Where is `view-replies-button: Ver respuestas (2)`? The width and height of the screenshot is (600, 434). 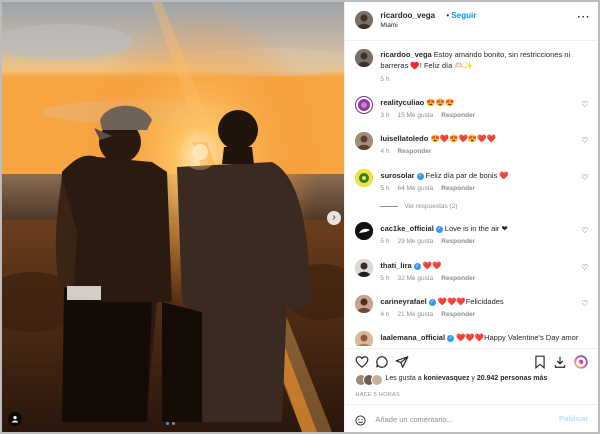 view-replies-button: Ver respuestas (2) is located at coordinates (419, 206).